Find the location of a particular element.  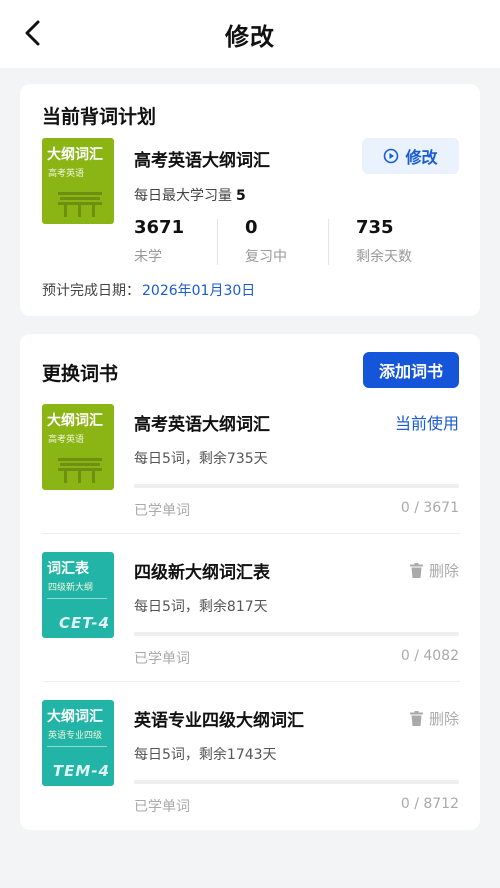

learned-count: 0 / 4082 is located at coordinates (429, 656).